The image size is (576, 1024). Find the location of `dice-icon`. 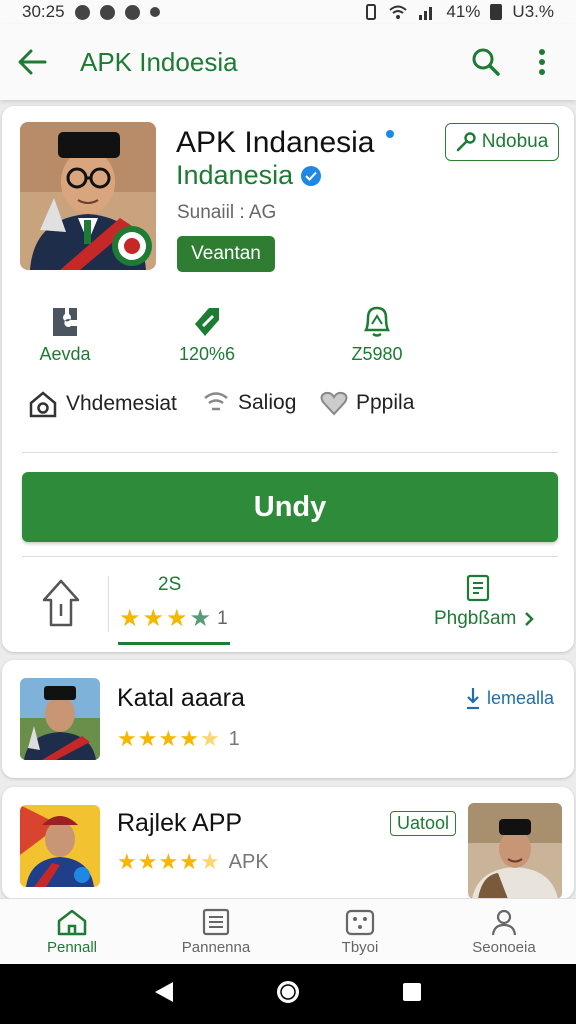

dice-icon is located at coordinates (360, 922).